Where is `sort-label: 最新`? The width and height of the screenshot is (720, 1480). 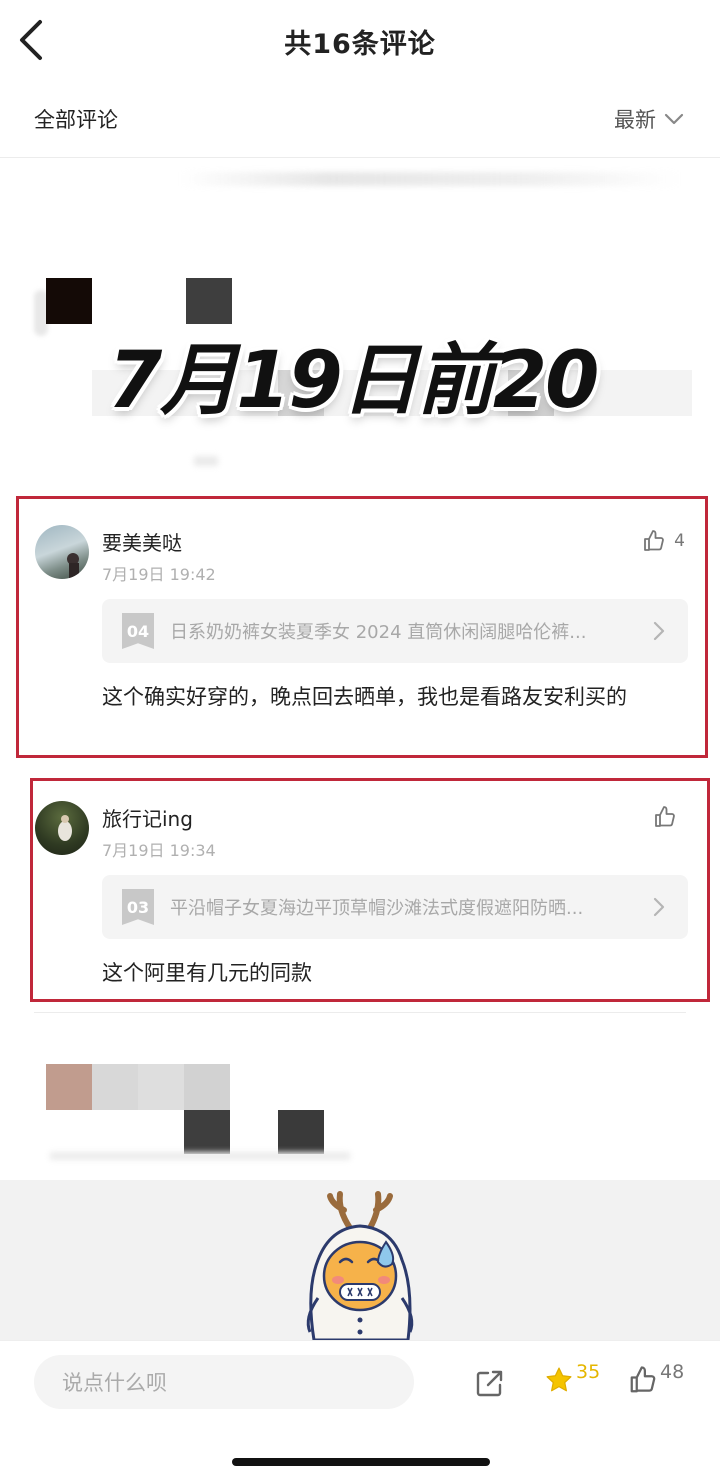 sort-label: 最新 is located at coordinates (635, 120).